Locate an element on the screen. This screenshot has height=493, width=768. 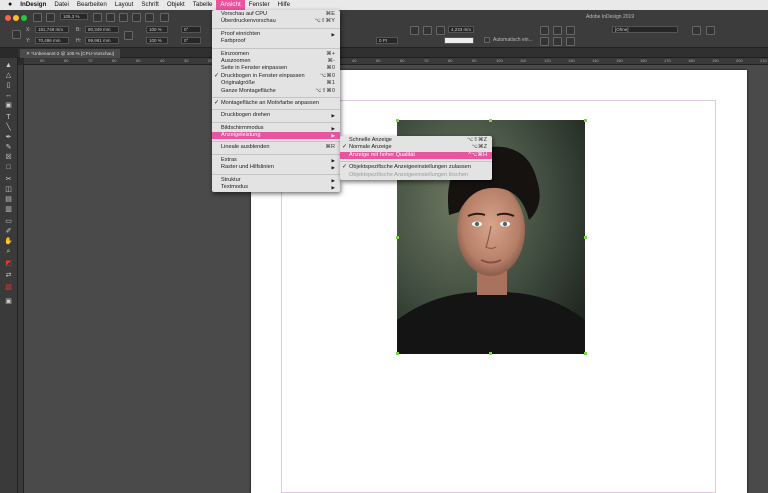
ansicht-menu-item: Ganze Montagefläche ⌥⇧⌘0 is located at coordinates (276, 91).